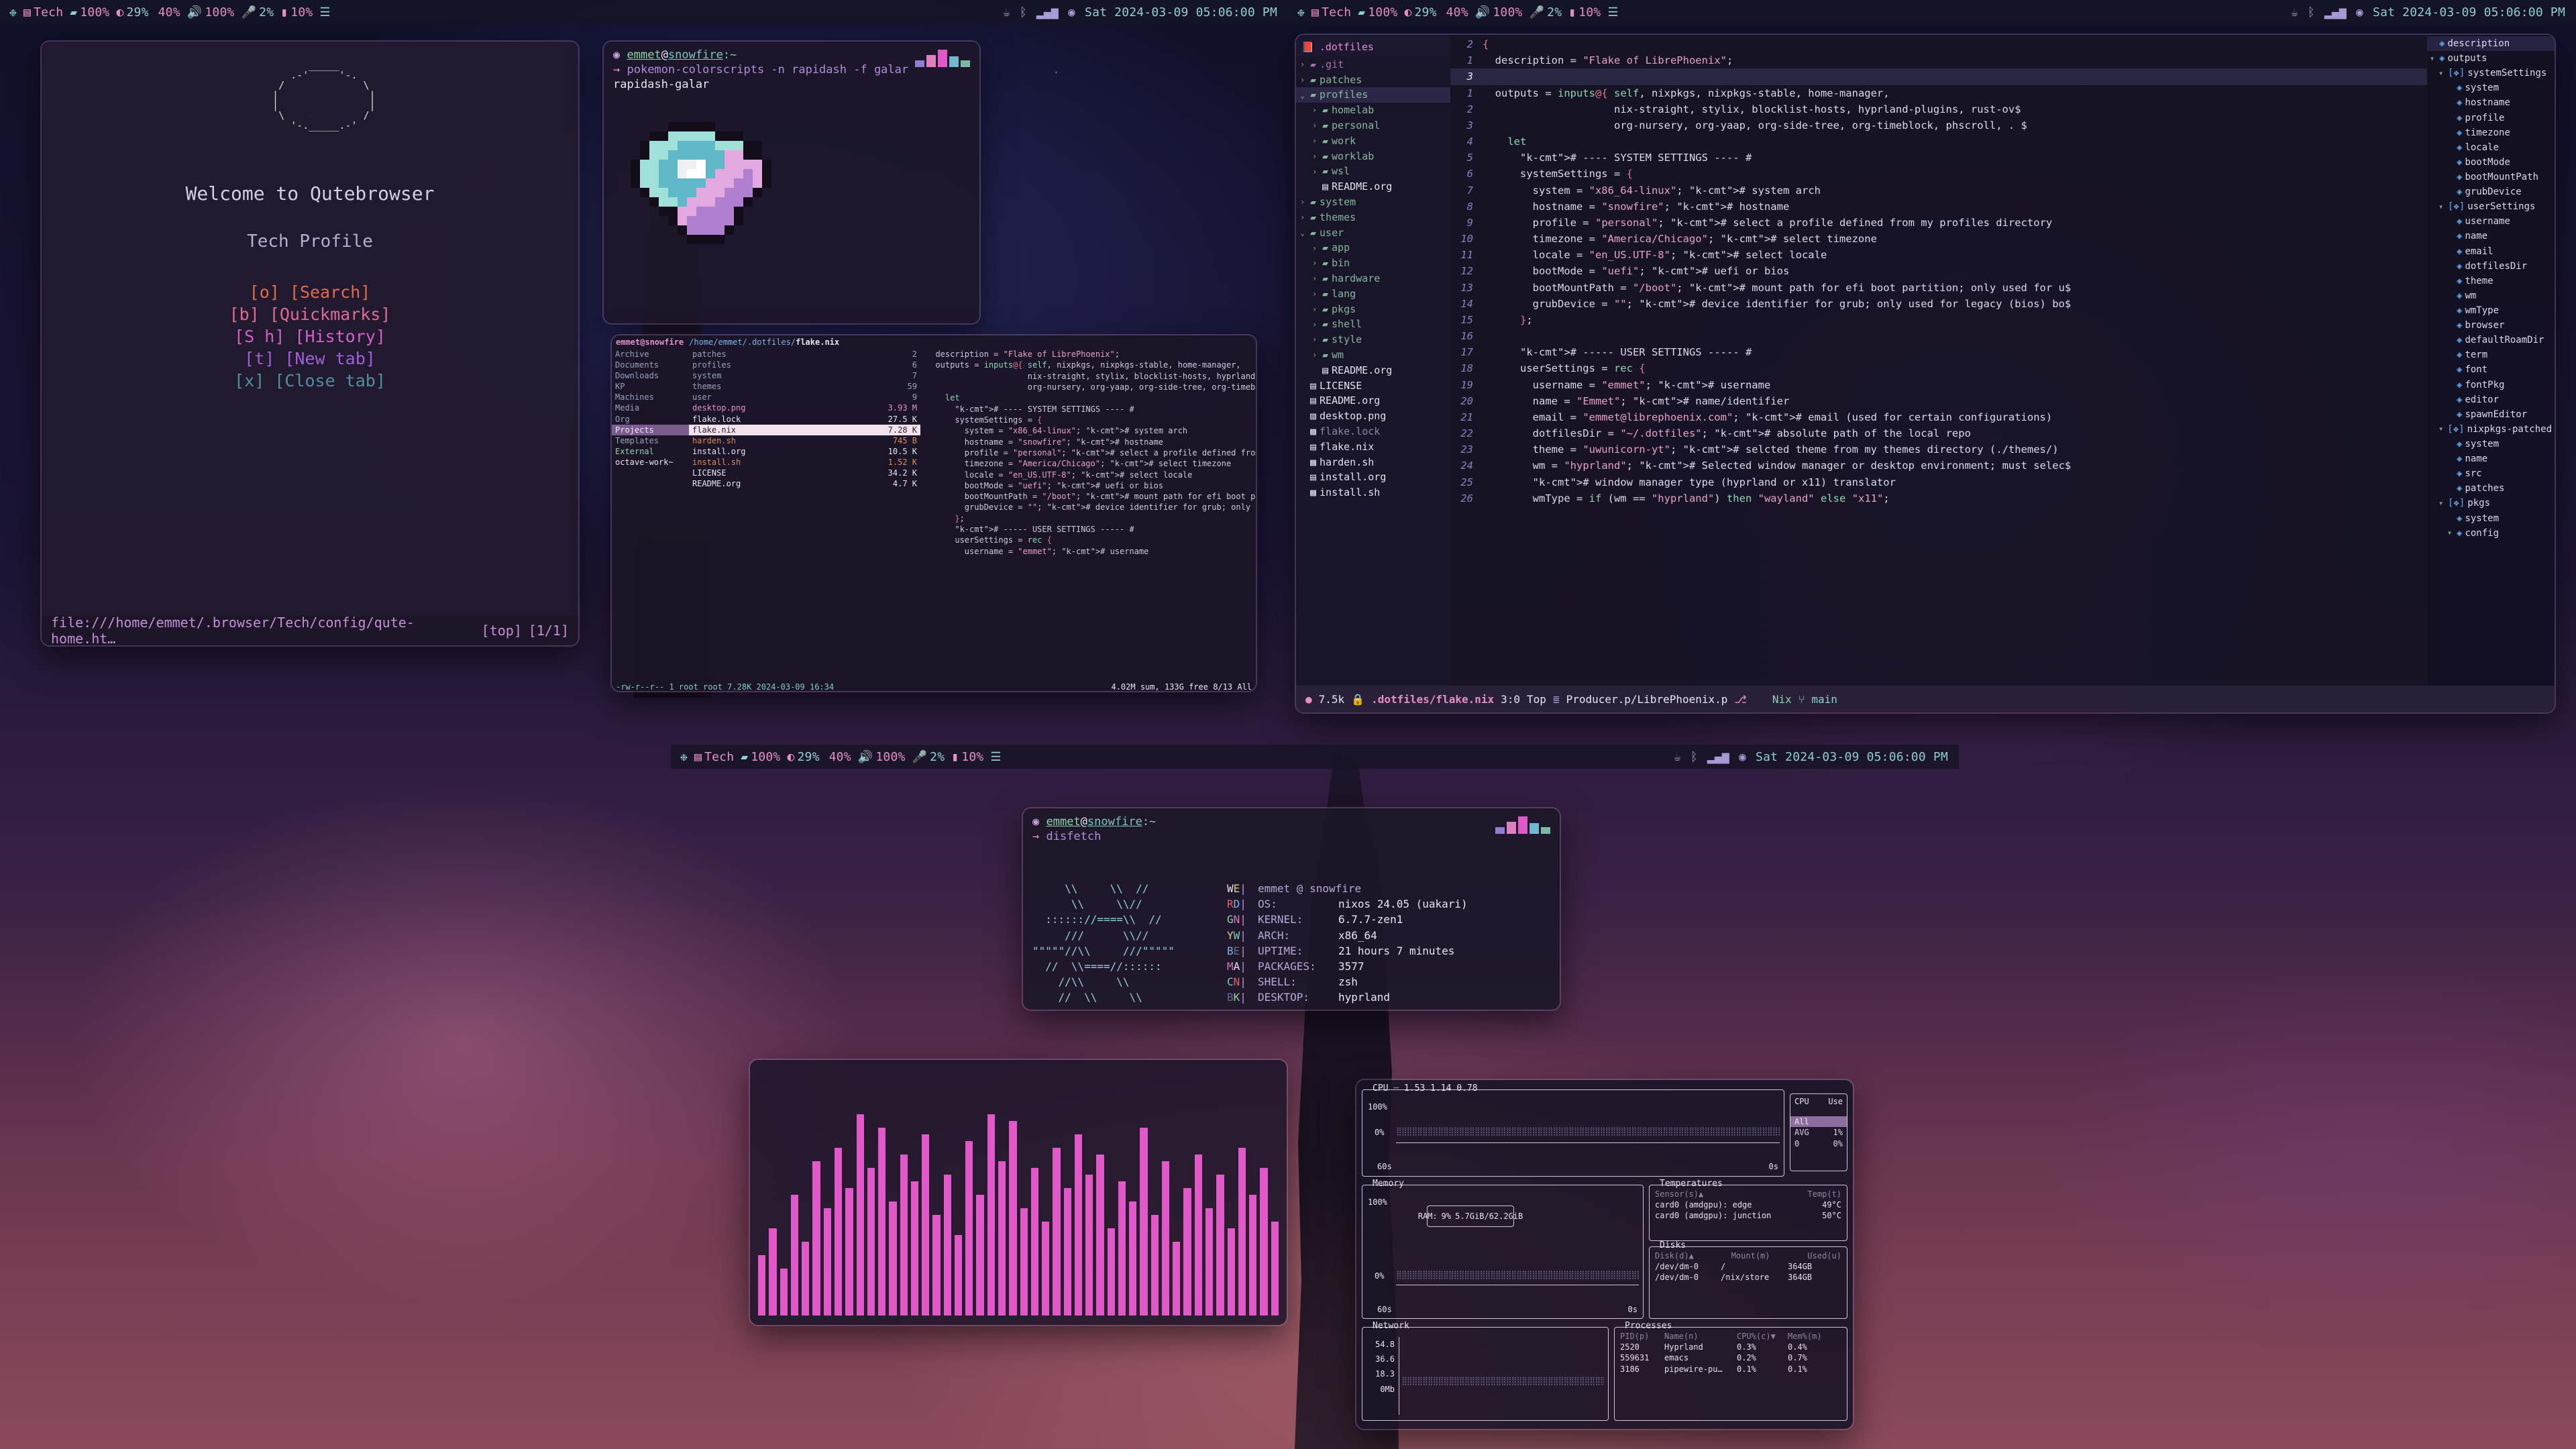 This screenshot has width=2576, height=1449. Describe the element at coordinates (1018, 1192) in the screenshot. I see `audio-visualizer-window` at that location.